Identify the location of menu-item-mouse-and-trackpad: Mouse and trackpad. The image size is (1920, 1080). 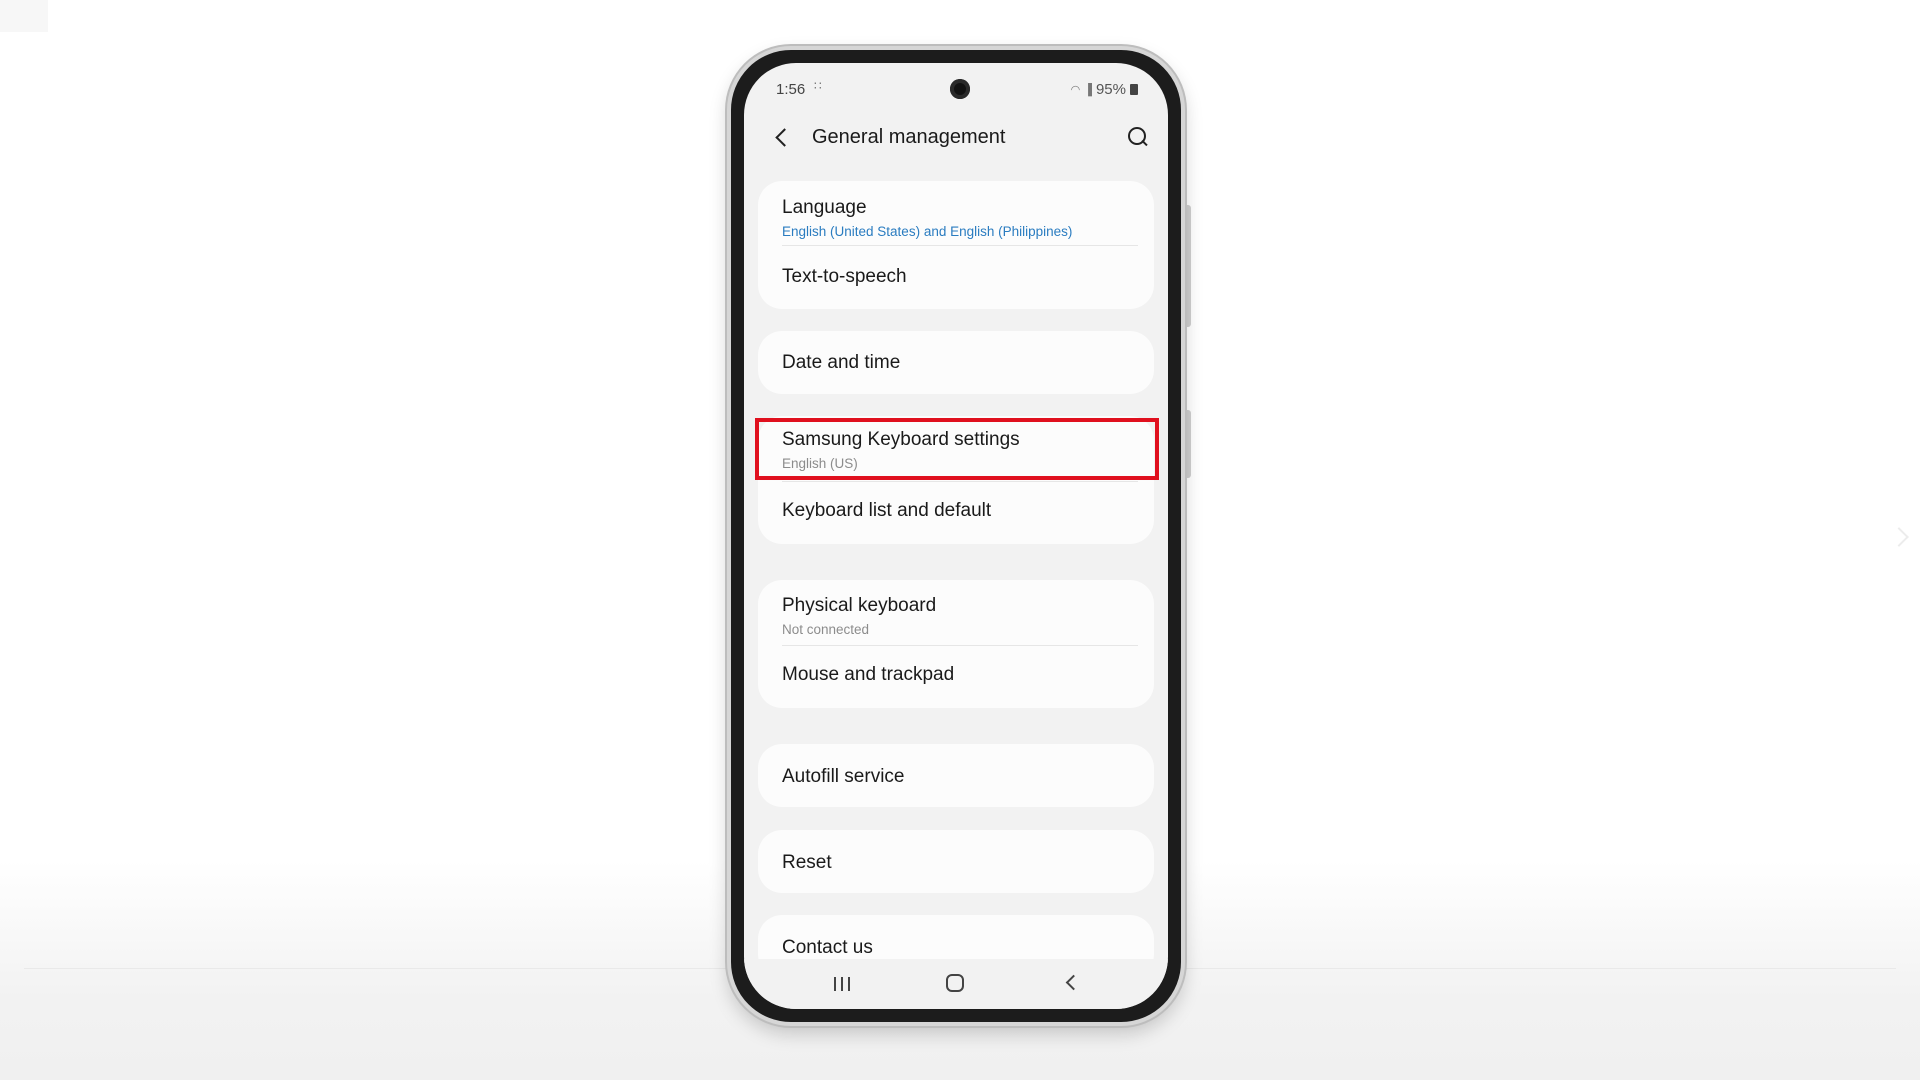
(956, 677).